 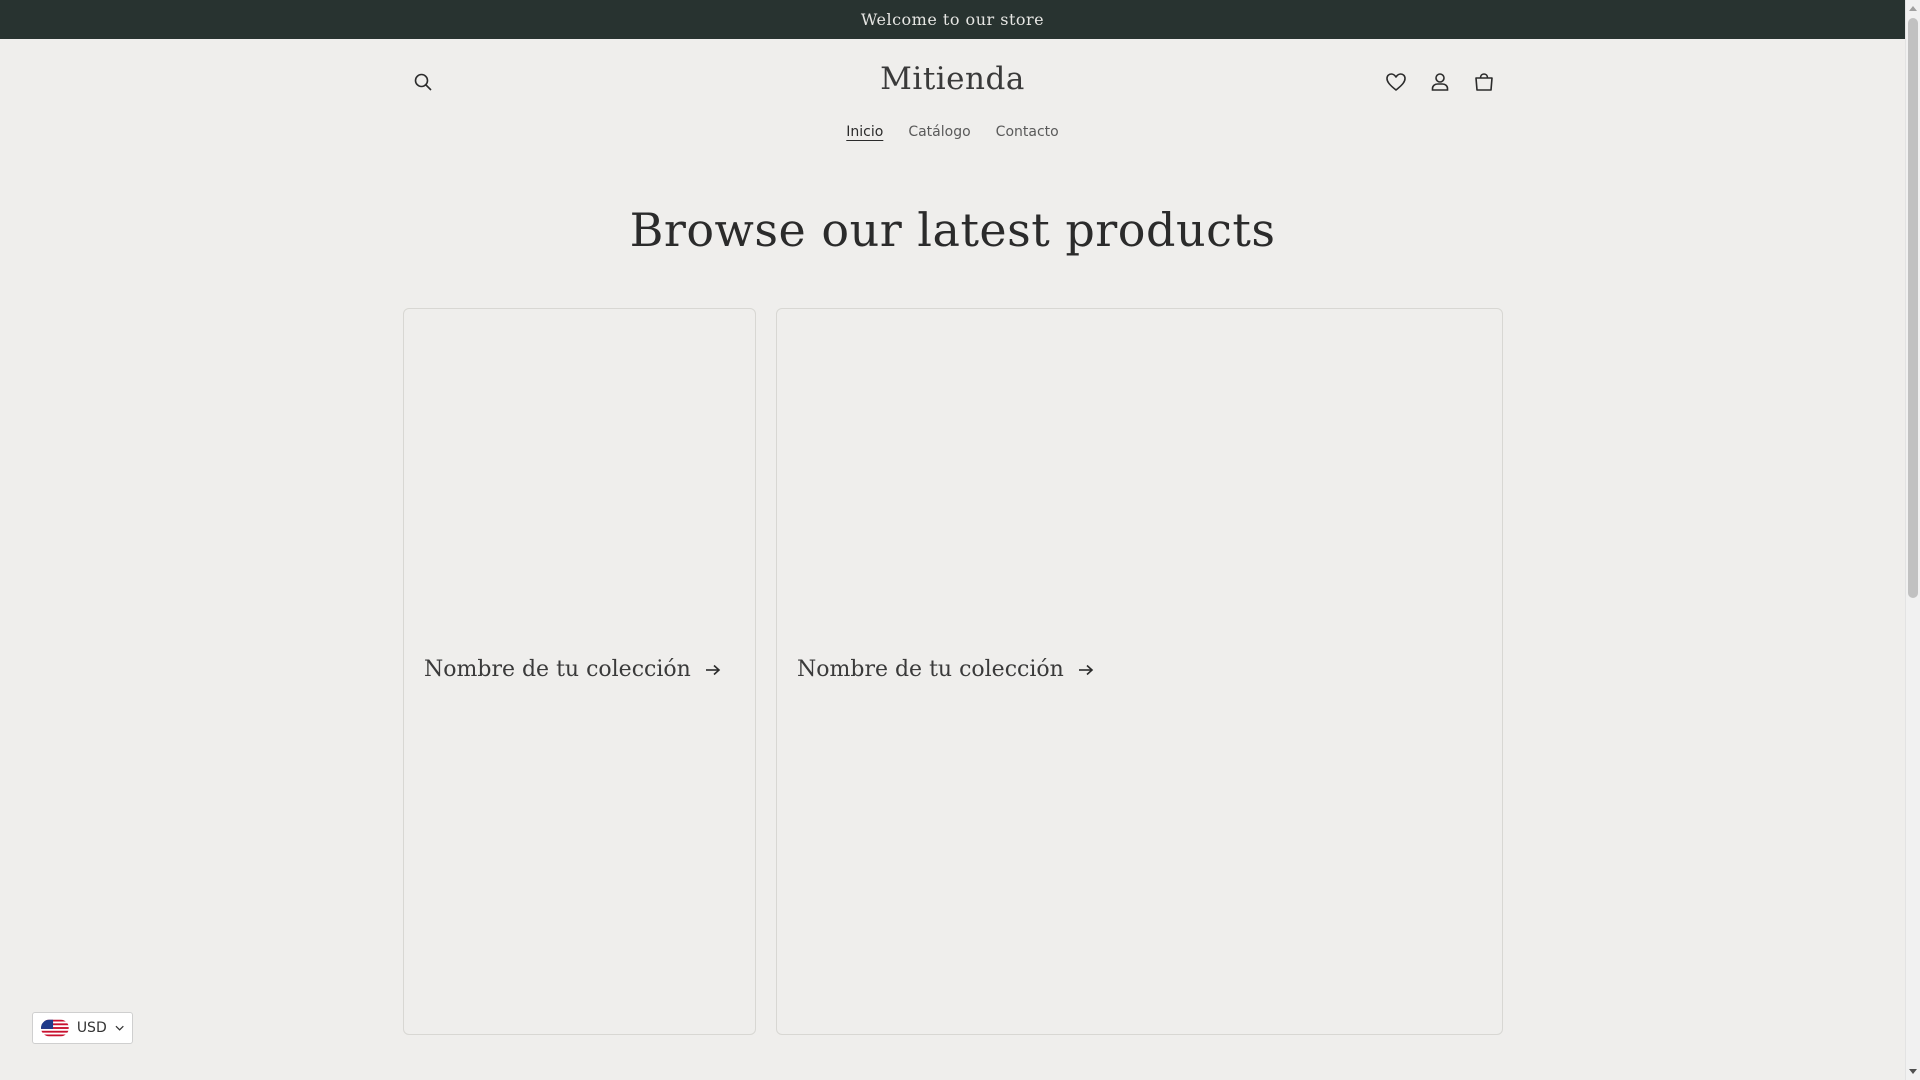 I want to click on wishlist-button, so click(x=1396, y=82).